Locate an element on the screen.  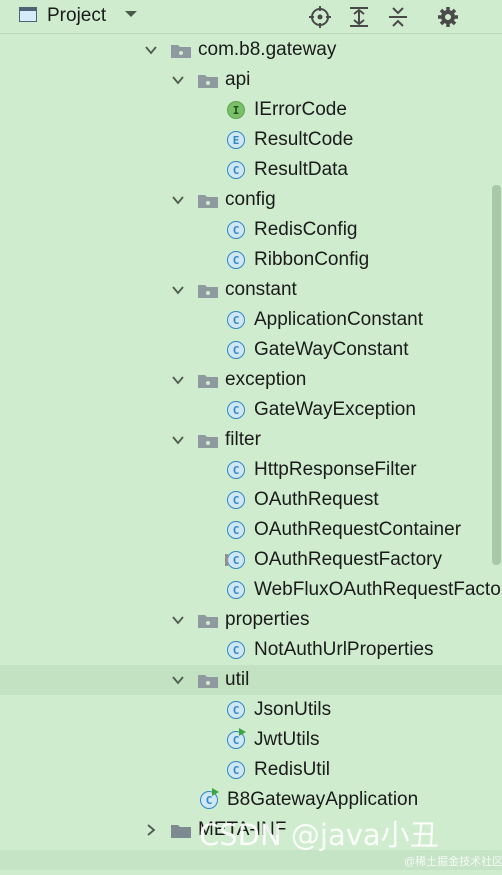
expand-all-icon is located at coordinates (359, 17).